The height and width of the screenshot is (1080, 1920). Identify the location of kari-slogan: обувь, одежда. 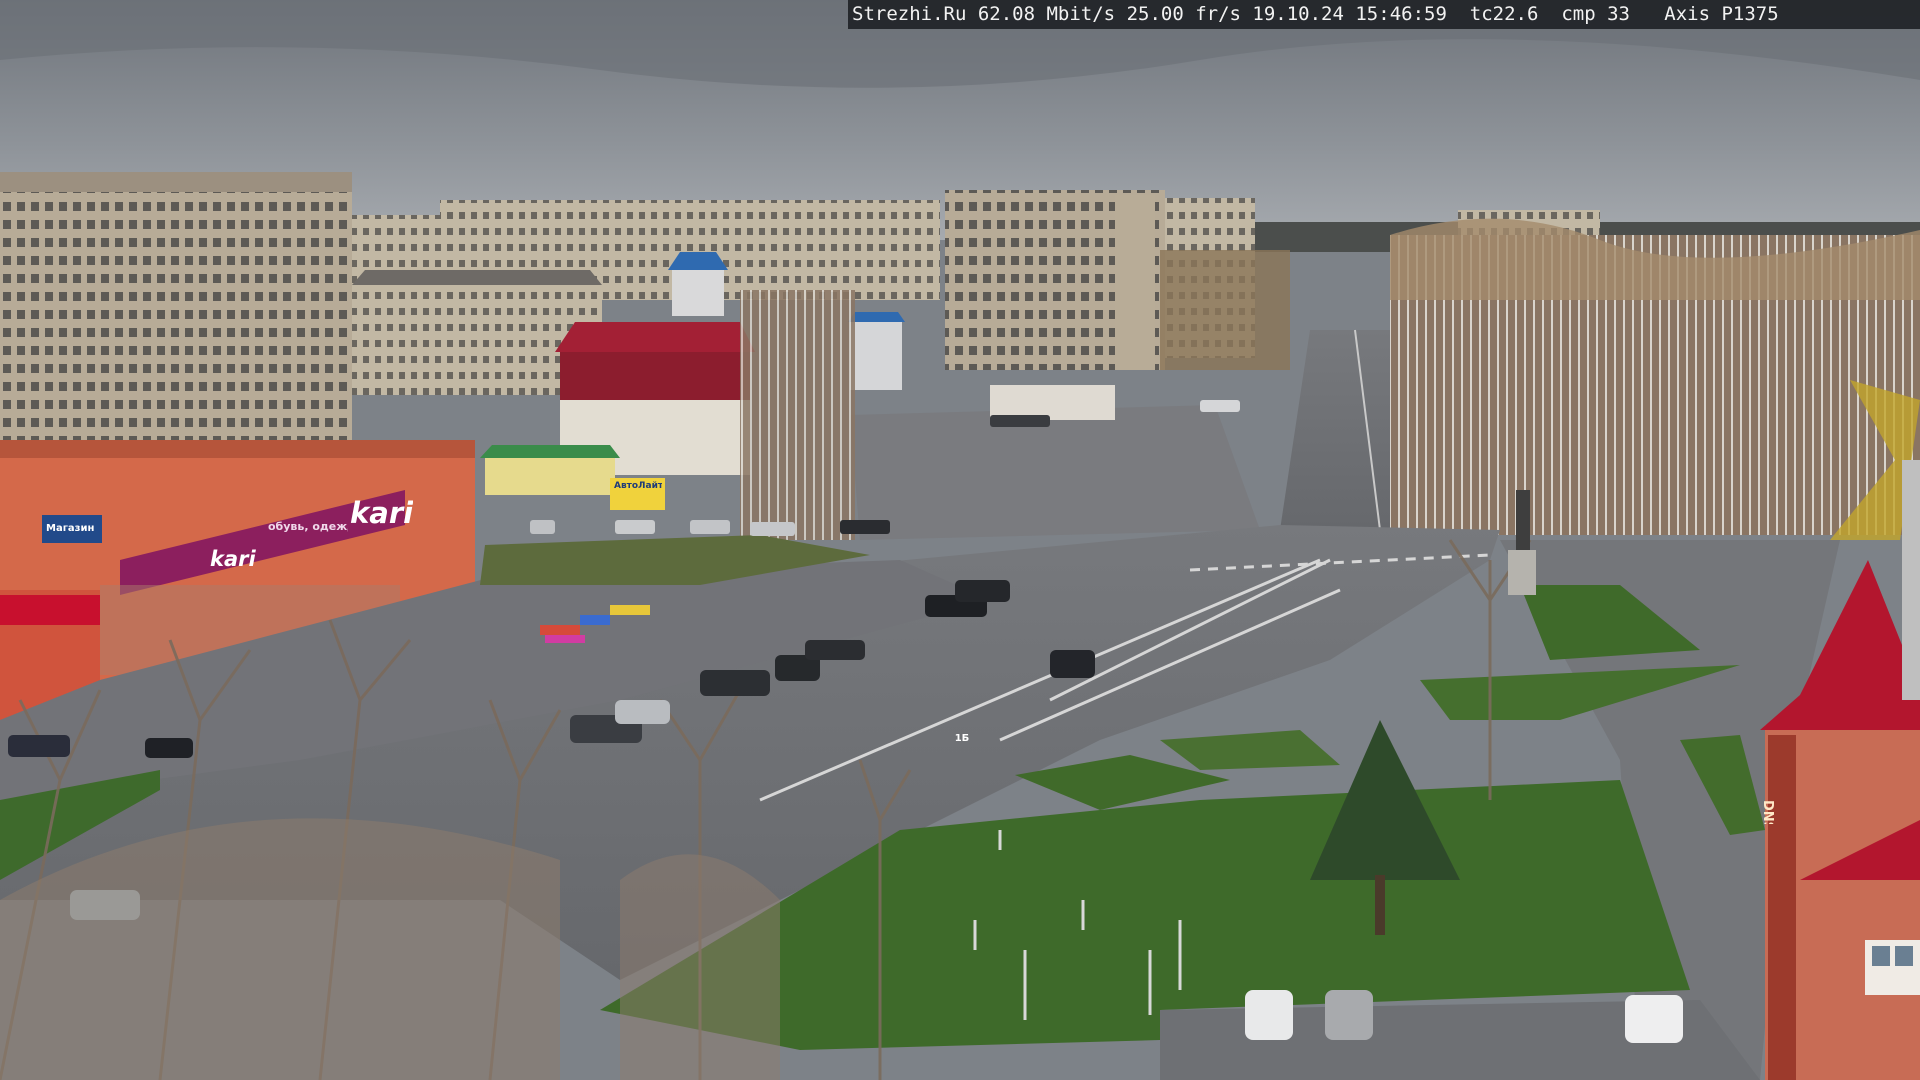
(308, 526).